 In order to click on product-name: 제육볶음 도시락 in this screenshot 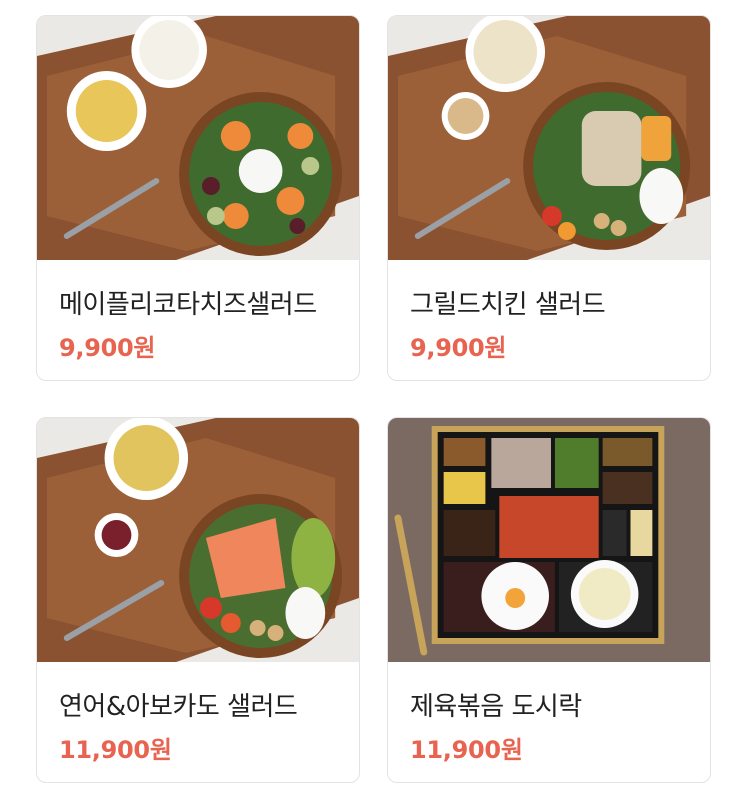, I will do `click(555, 704)`.